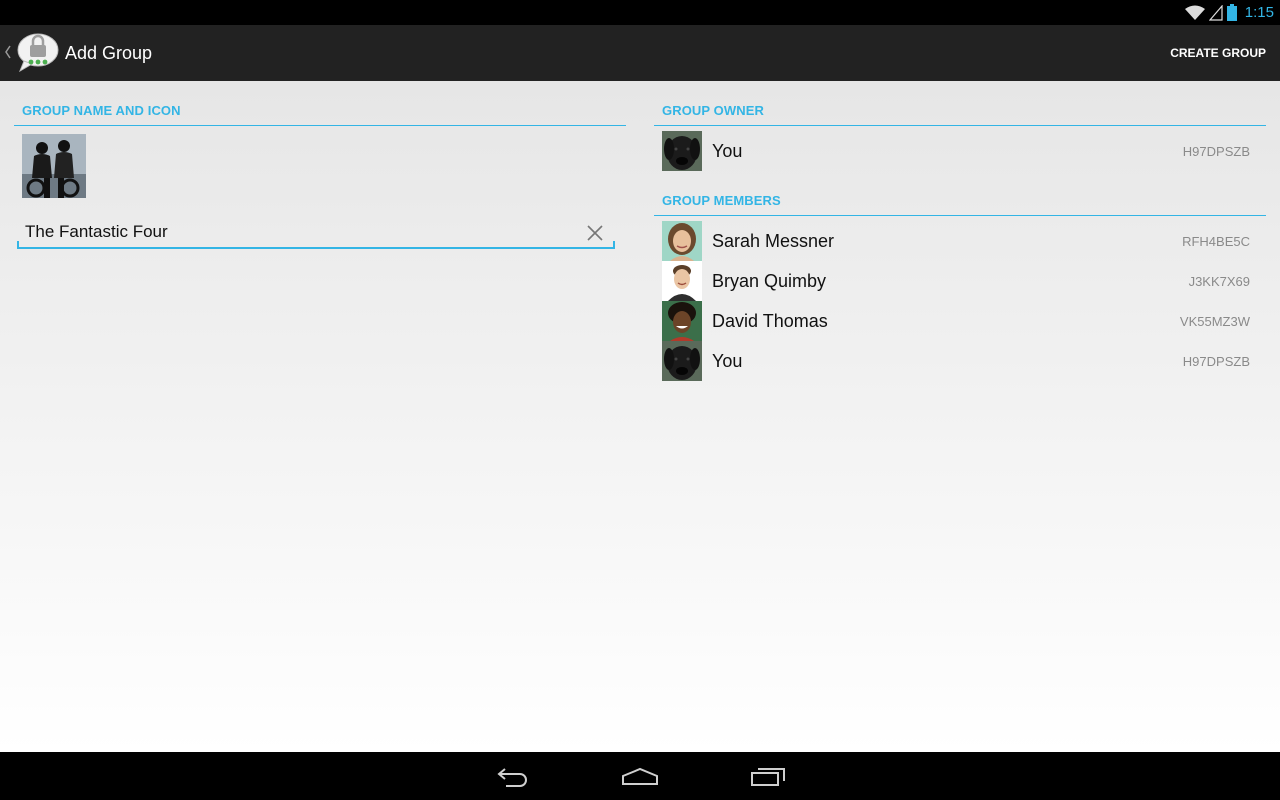 This screenshot has width=1280, height=800. What do you see at coordinates (595, 233) in the screenshot?
I see `clear-icon` at bounding box center [595, 233].